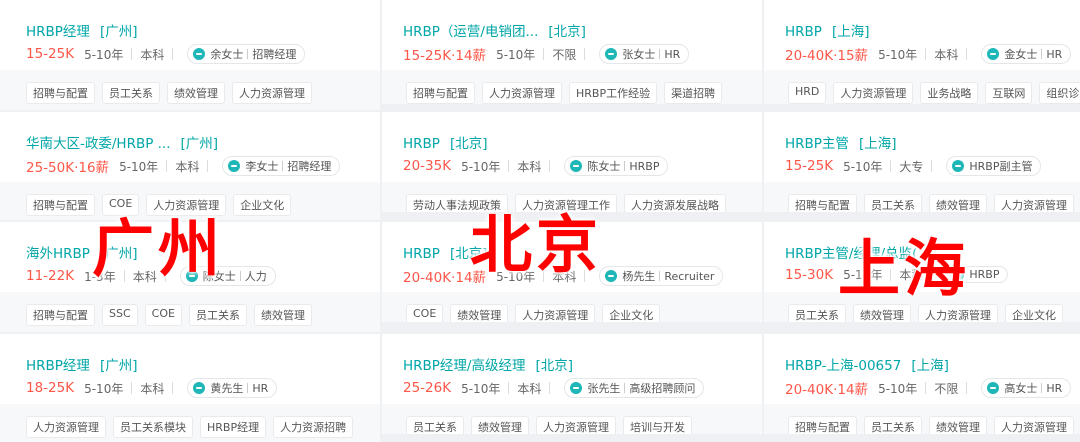 The height and width of the screenshot is (442, 1080). I want to click on job-tag: HRD, so click(807, 93).